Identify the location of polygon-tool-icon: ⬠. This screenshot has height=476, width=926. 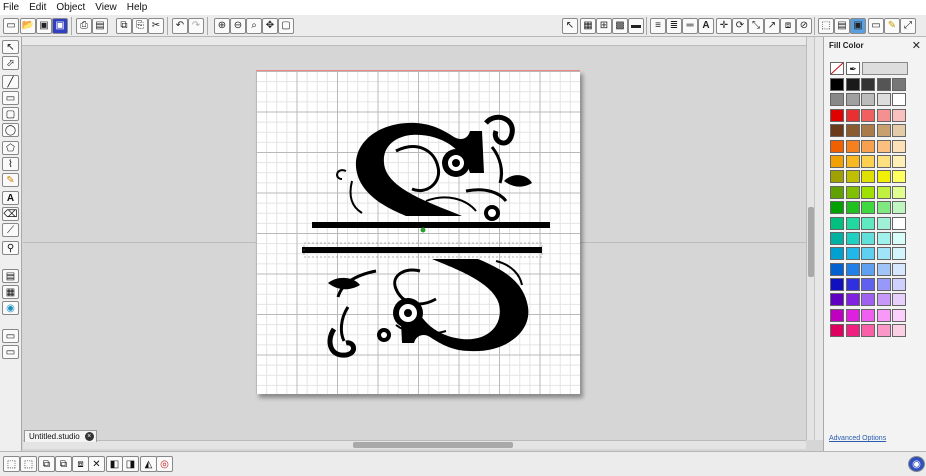
(10, 148).